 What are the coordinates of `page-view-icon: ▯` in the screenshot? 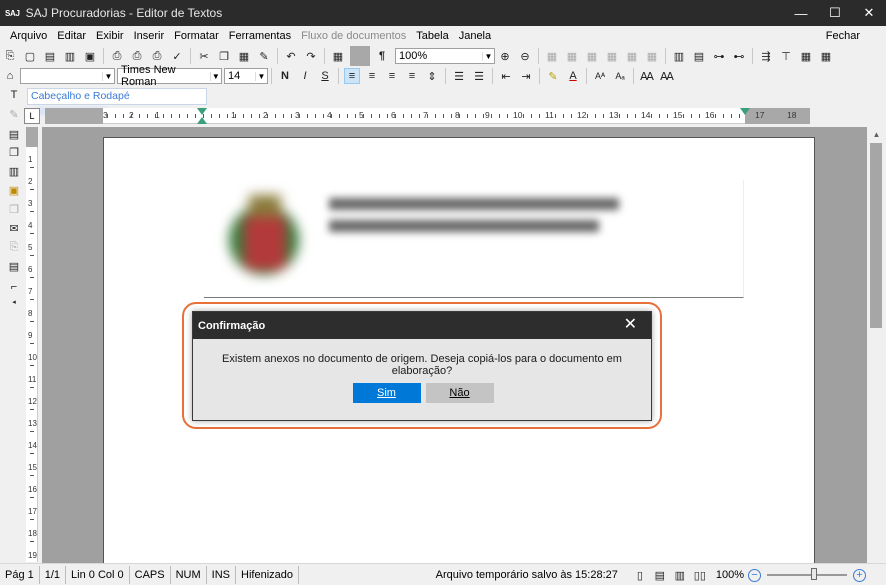 It's located at (640, 575).